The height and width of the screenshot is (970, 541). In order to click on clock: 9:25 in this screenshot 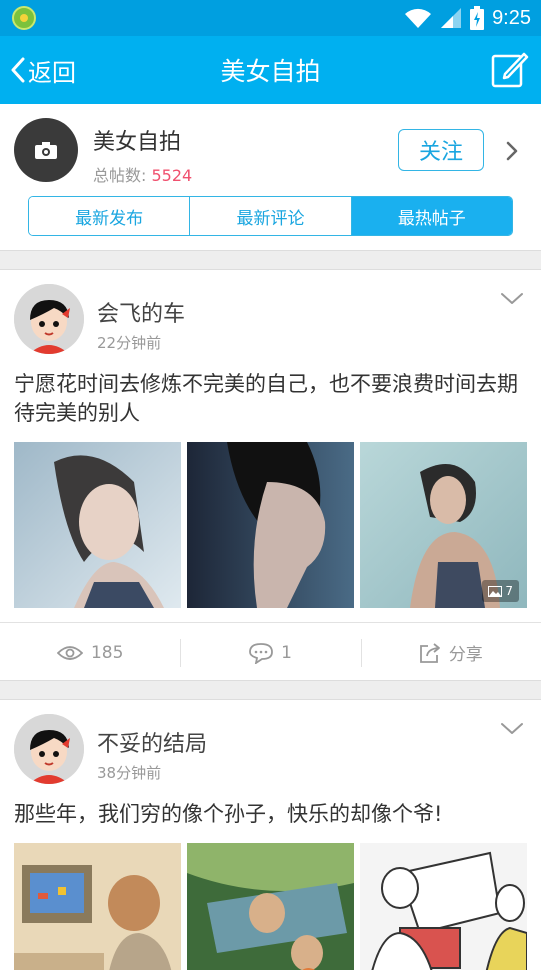, I will do `click(511, 17)`.